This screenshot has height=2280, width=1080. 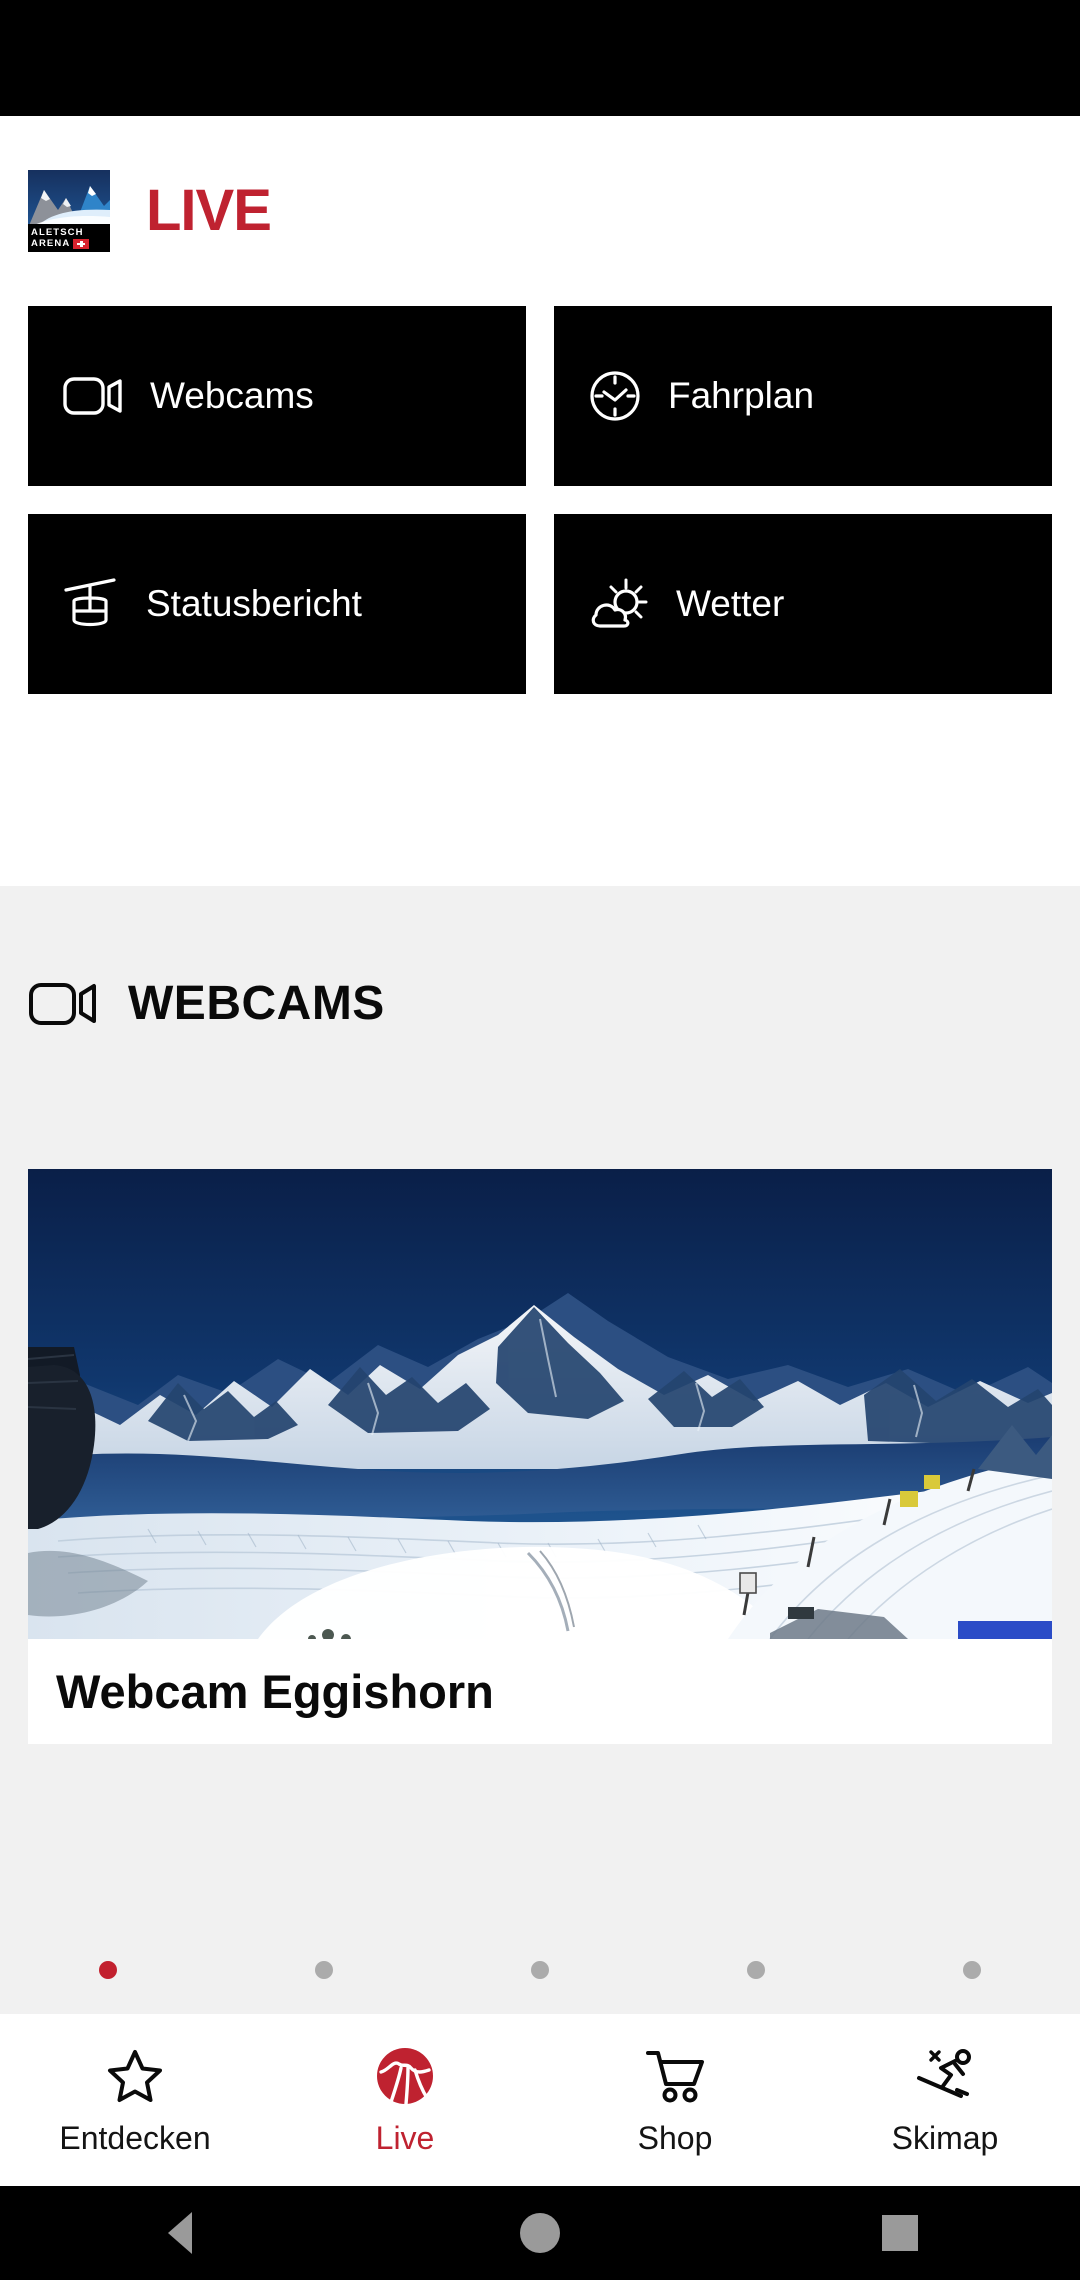 I want to click on tile-statusbericht: Statusbericht, so click(x=277, y=604).